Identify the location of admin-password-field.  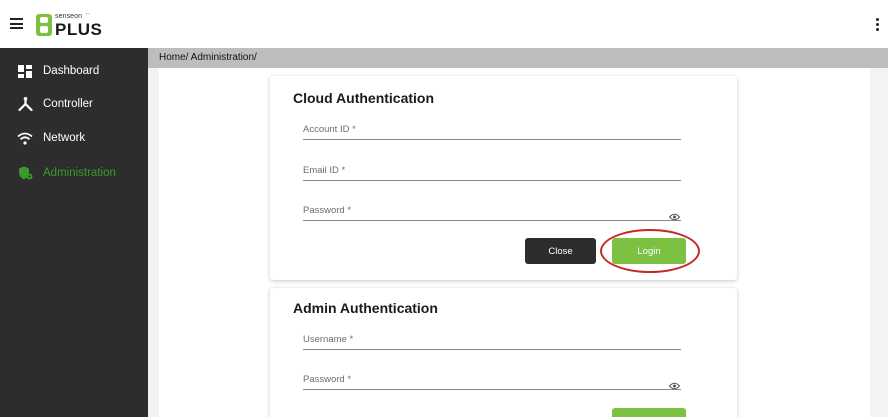
(492, 379).